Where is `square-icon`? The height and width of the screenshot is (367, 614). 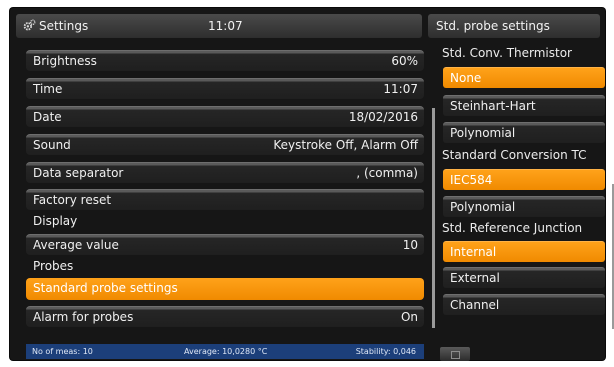
square-icon is located at coordinates (455, 355).